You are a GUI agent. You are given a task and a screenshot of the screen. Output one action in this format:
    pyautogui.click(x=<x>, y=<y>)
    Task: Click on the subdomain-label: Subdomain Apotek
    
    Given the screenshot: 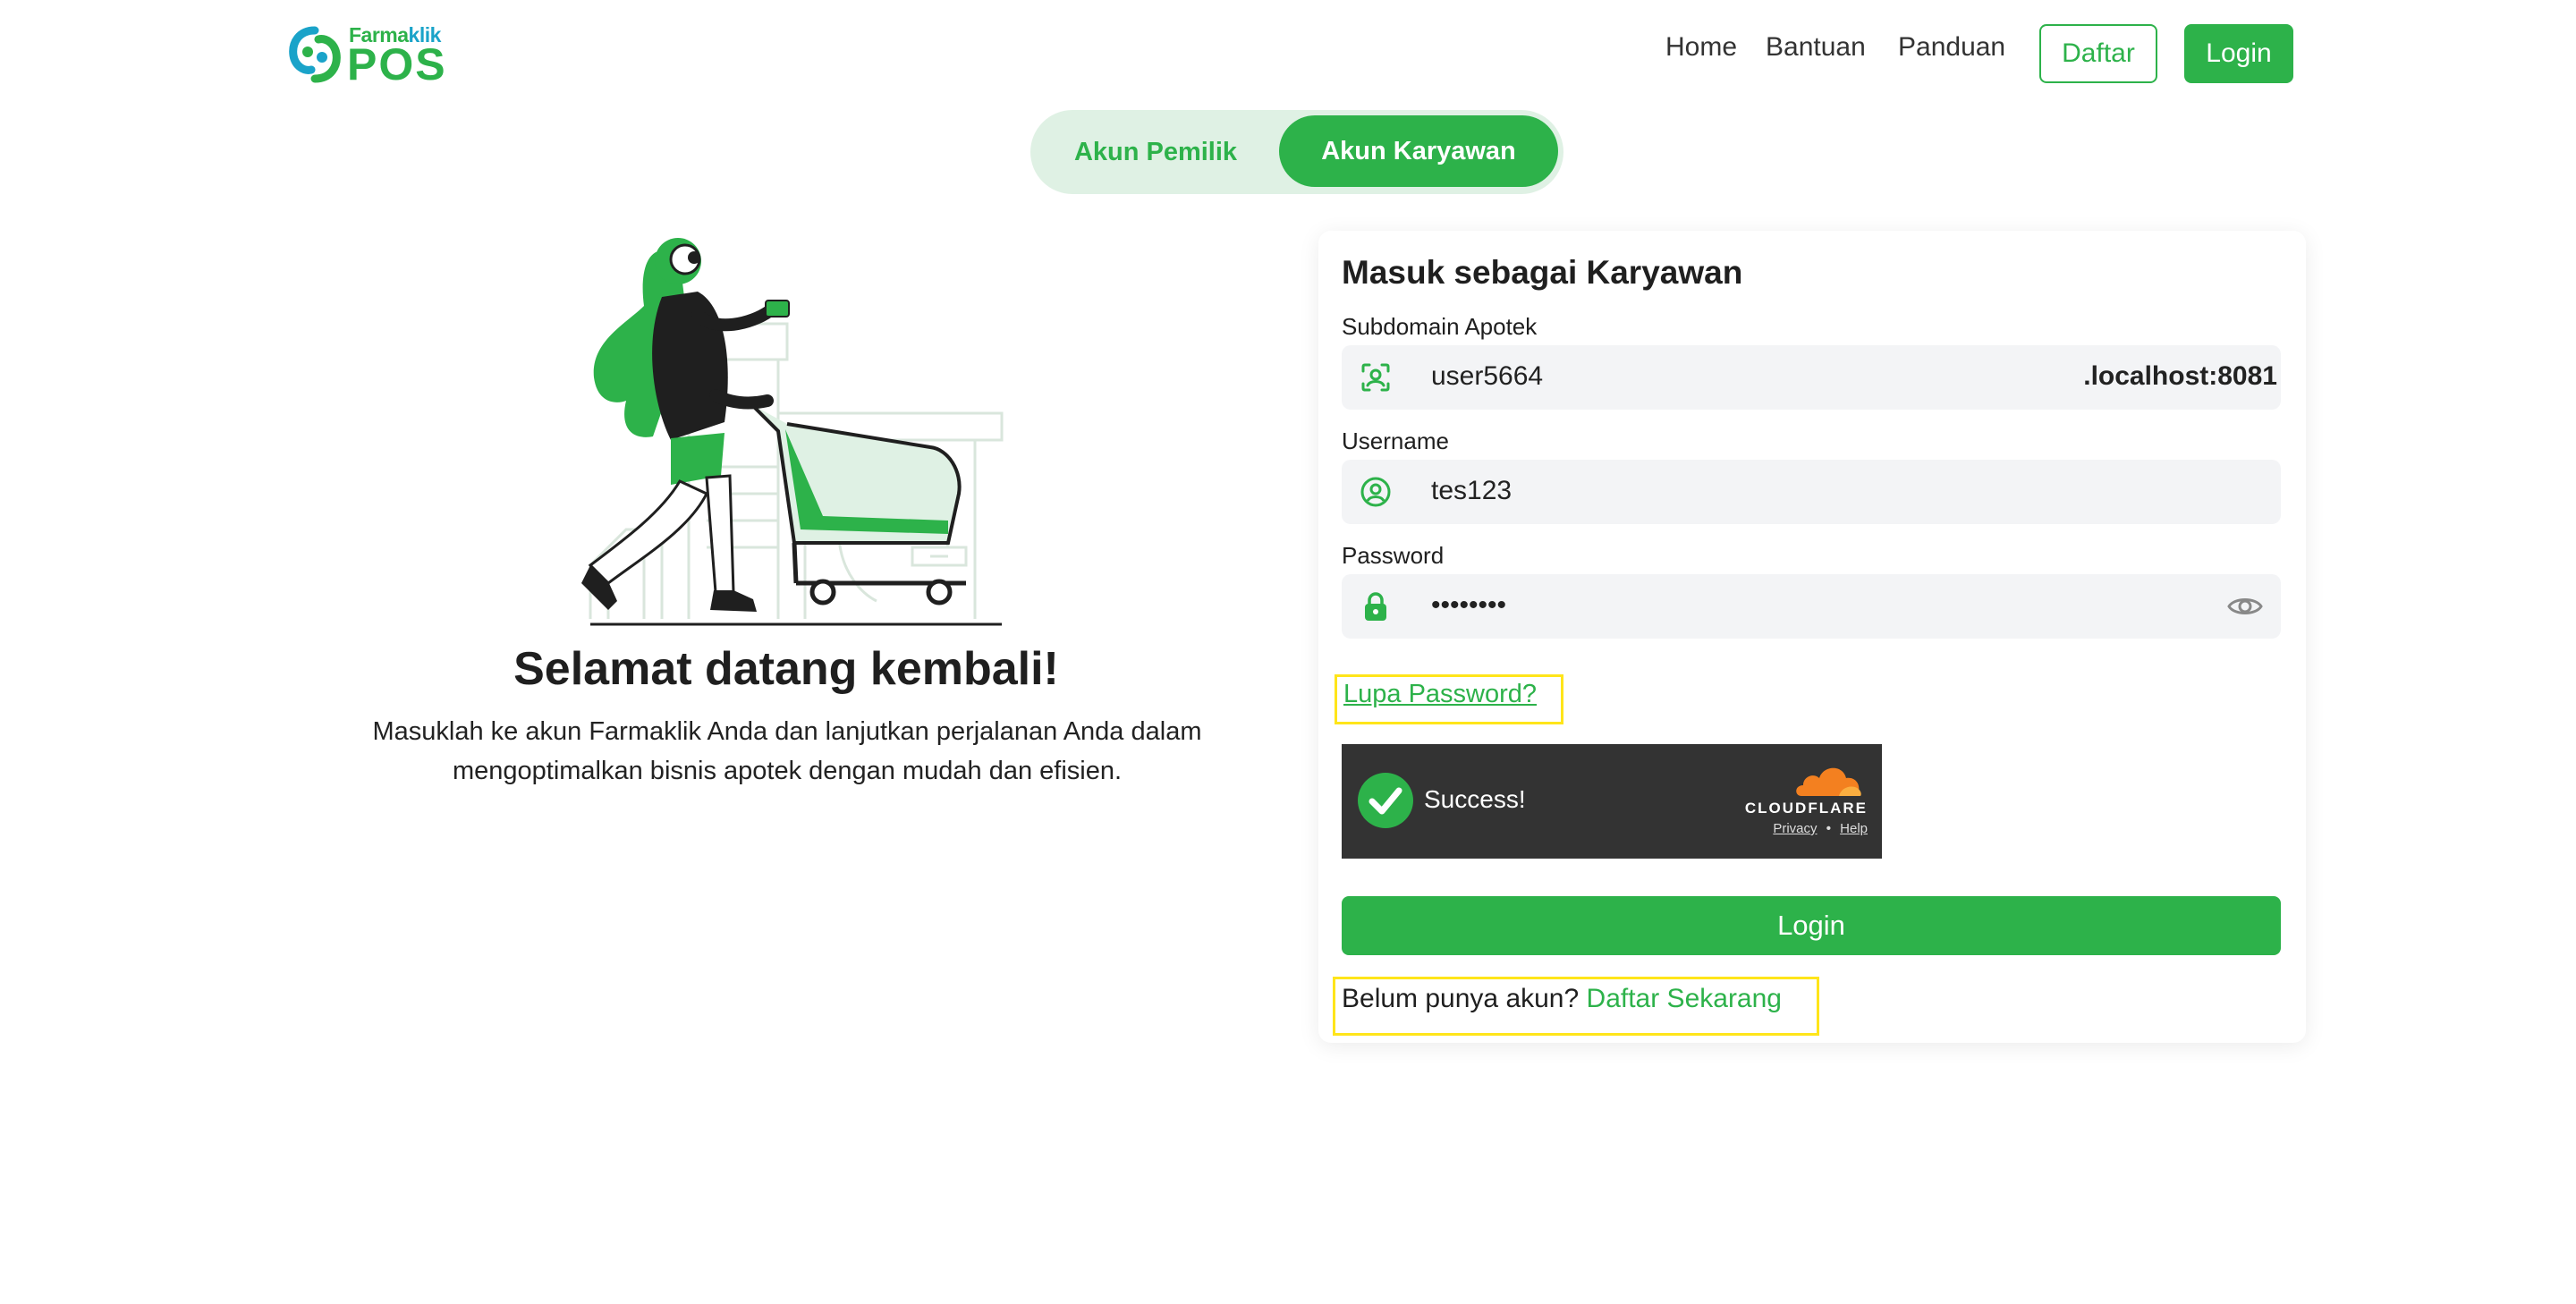 What is the action you would take?
    pyautogui.click(x=1440, y=326)
    